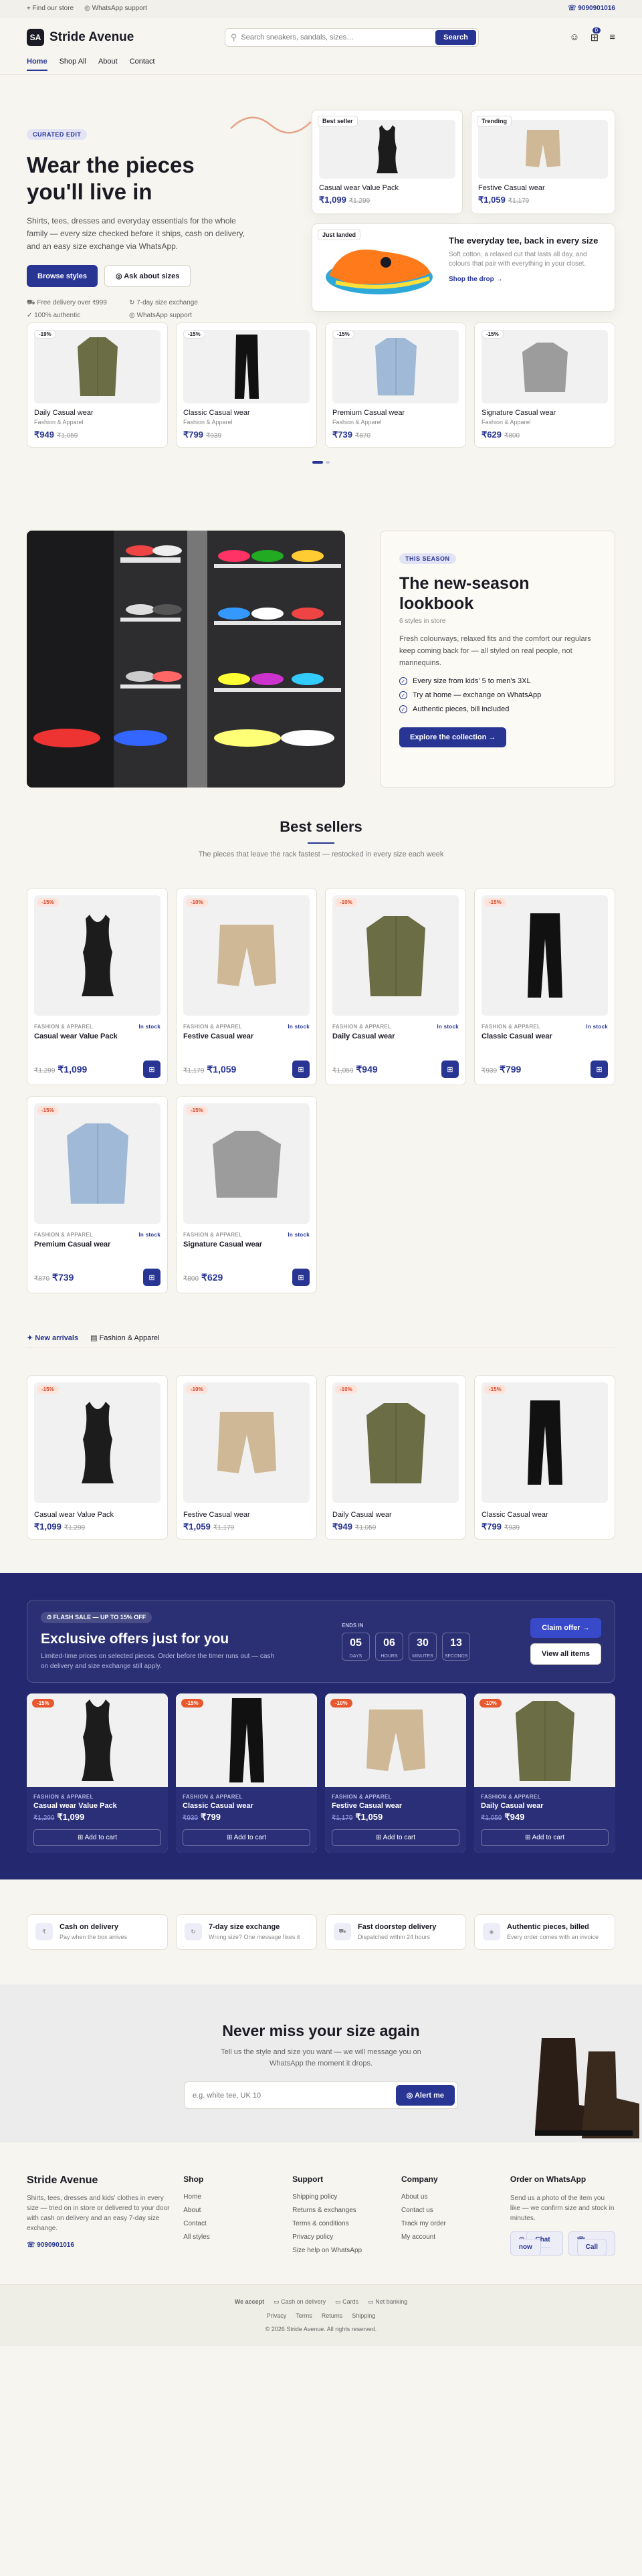 The height and width of the screenshot is (2576, 642). I want to click on footer-col-title: Company, so click(419, 2179).